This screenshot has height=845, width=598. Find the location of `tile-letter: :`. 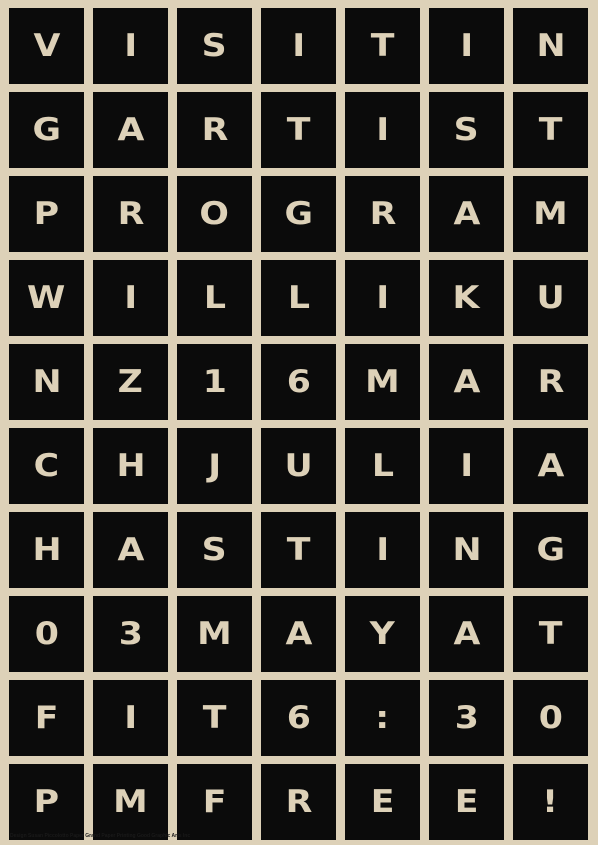

tile-letter: : is located at coordinates (382, 717).